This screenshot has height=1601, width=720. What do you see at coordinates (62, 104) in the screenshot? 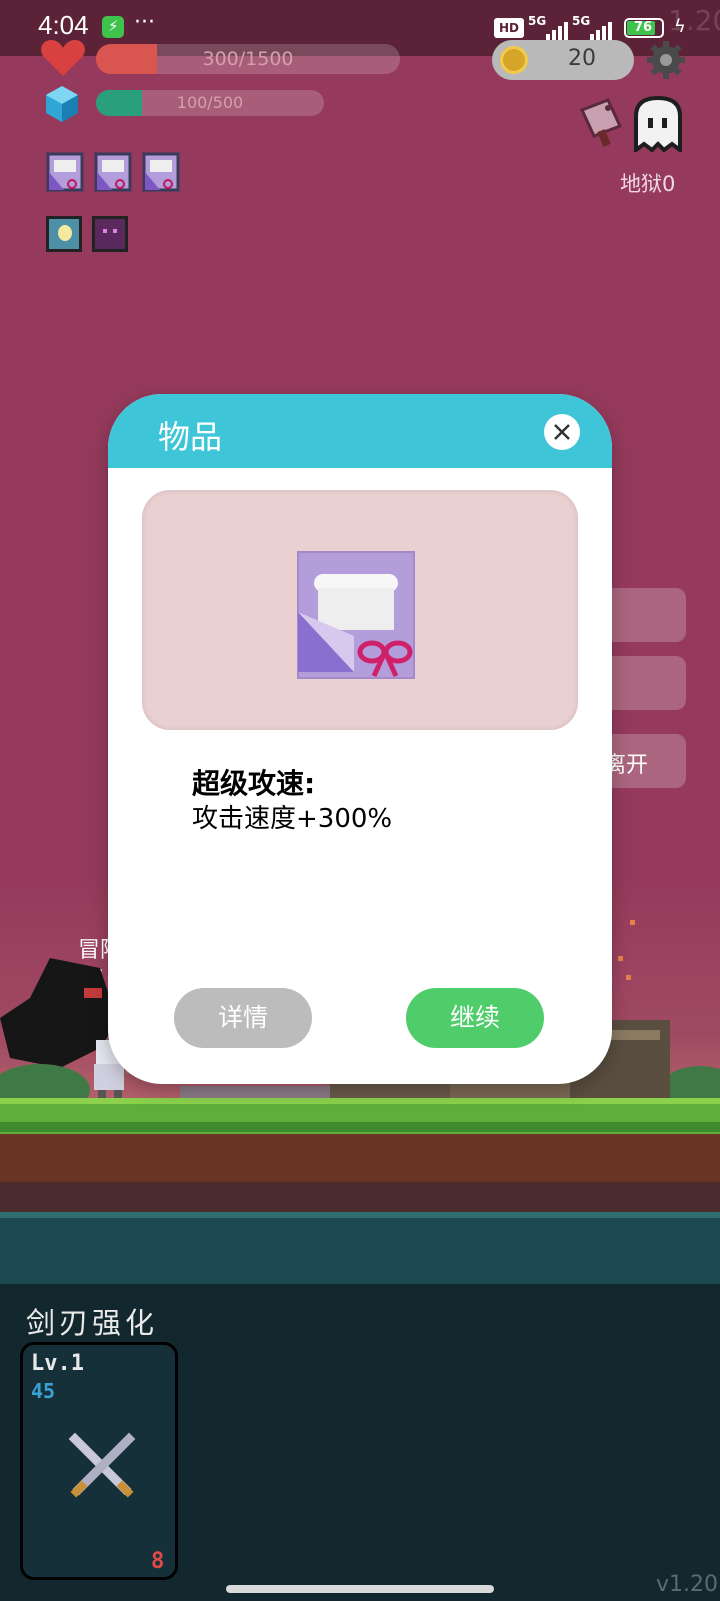
I see `mana-gem-icon` at bounding box center [62, 104].